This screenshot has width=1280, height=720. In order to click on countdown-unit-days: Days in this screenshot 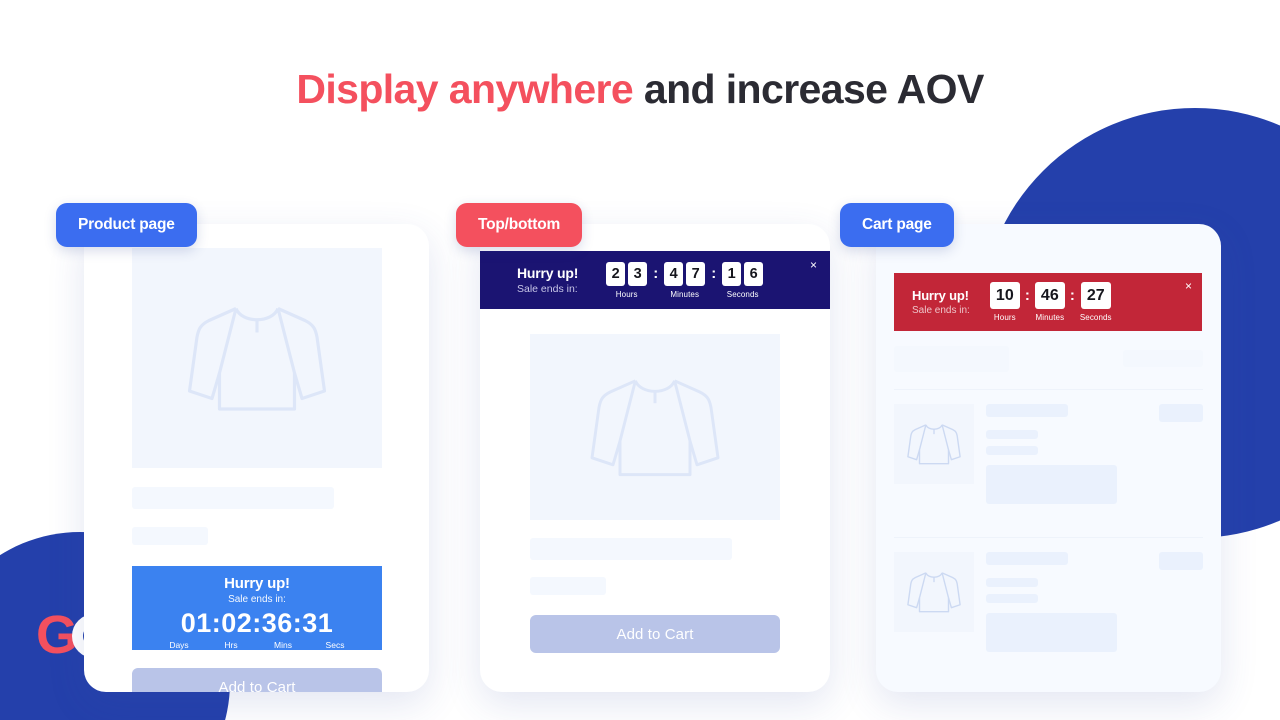, I will do `click(179, 645)`.